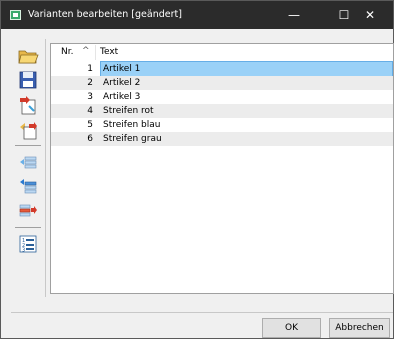  I want to click on row-text: Artikel 3, so click(122, 97).